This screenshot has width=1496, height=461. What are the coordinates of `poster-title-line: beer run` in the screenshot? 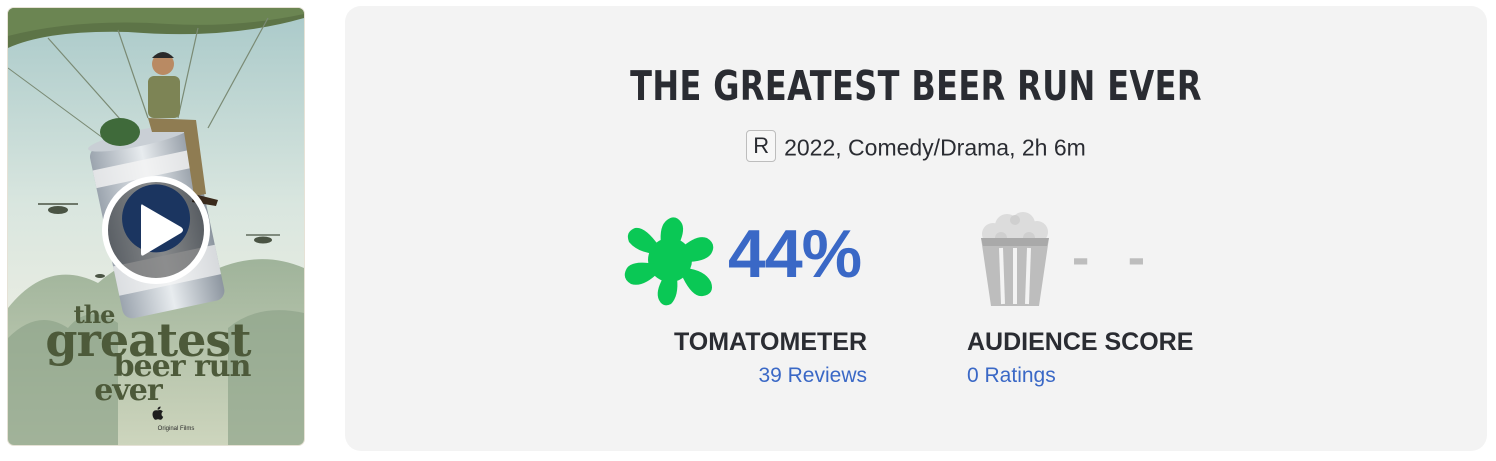 It's located at (182, 366).